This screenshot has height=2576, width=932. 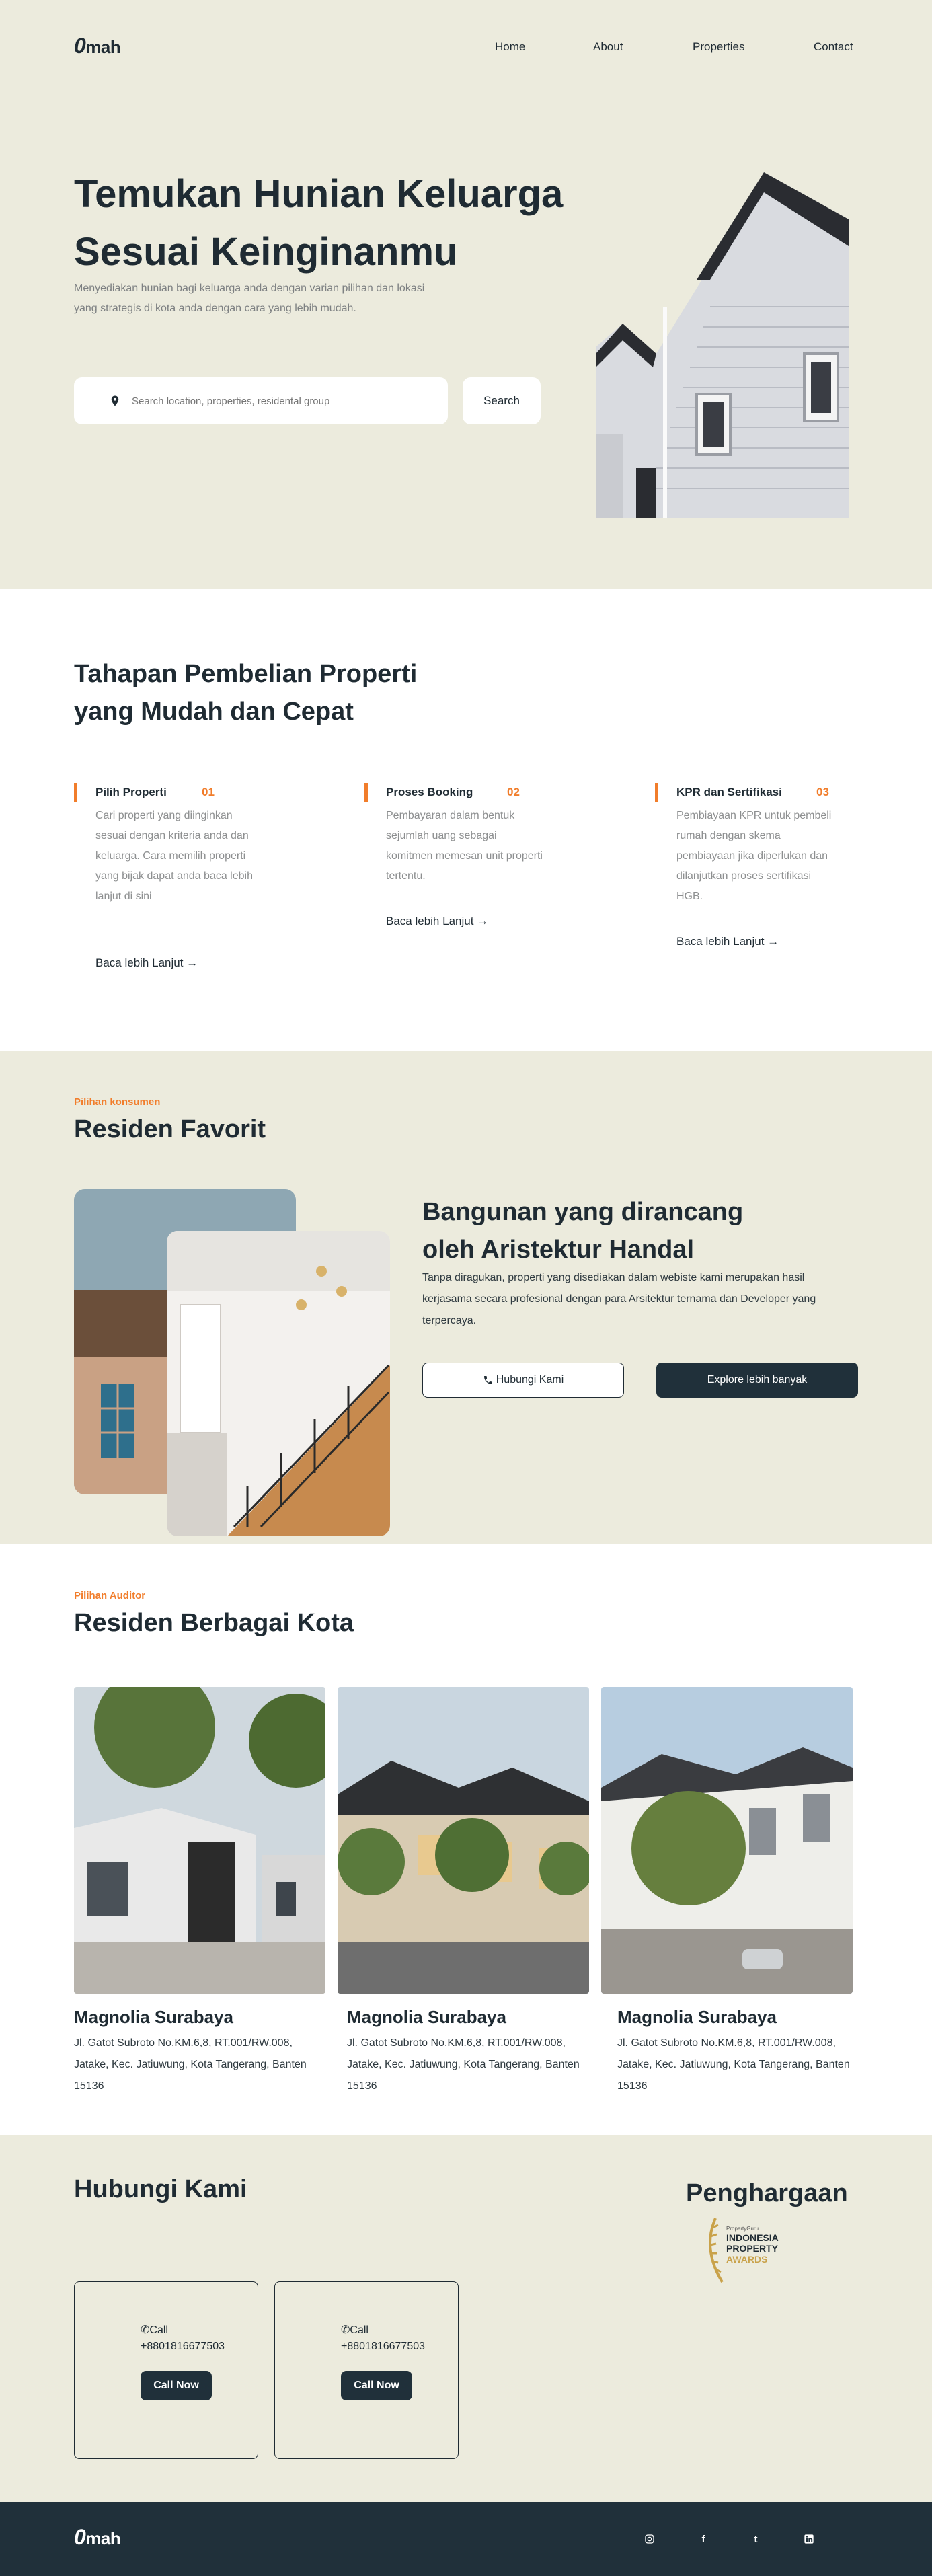 What do you see at coordinates (558, 1250) in the screenshot?
I see `favorite-heading-line2: oleh Aristektur Handal` at bounding box center [558, 1250].